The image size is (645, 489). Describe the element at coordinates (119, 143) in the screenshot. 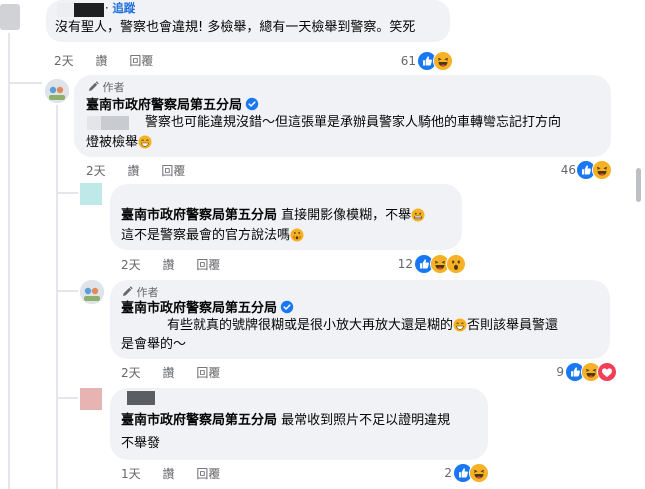

I see `comment-text: 燈被檢舉` at that location.